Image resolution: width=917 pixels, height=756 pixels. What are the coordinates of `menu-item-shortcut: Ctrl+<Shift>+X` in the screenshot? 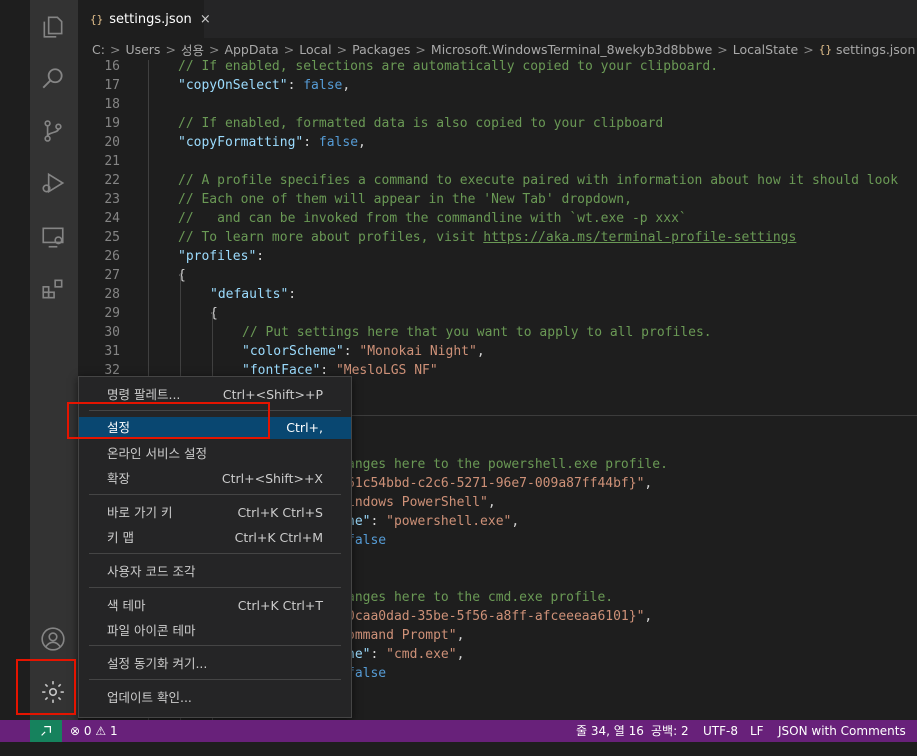 It's located at (272, 478).